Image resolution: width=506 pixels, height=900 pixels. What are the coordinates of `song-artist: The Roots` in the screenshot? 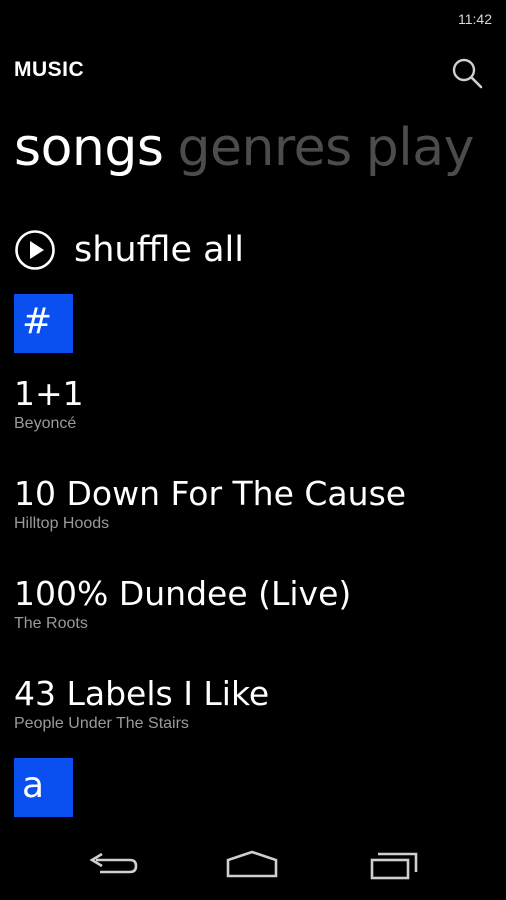 It's located at (51, 623).